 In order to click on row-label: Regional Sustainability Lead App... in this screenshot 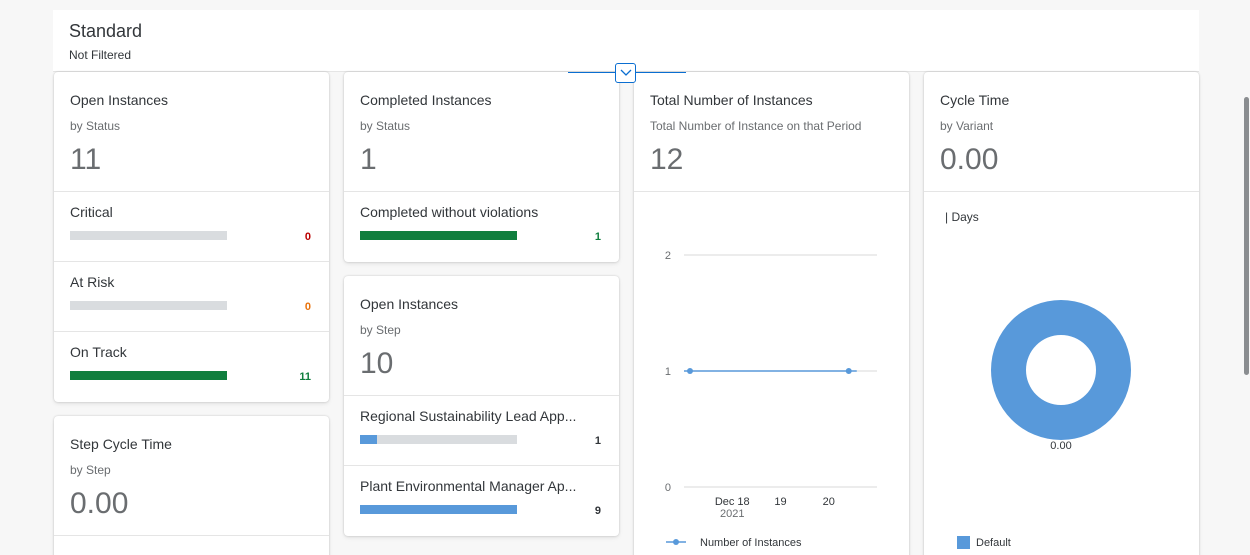, I will do `click(468, 416)`.